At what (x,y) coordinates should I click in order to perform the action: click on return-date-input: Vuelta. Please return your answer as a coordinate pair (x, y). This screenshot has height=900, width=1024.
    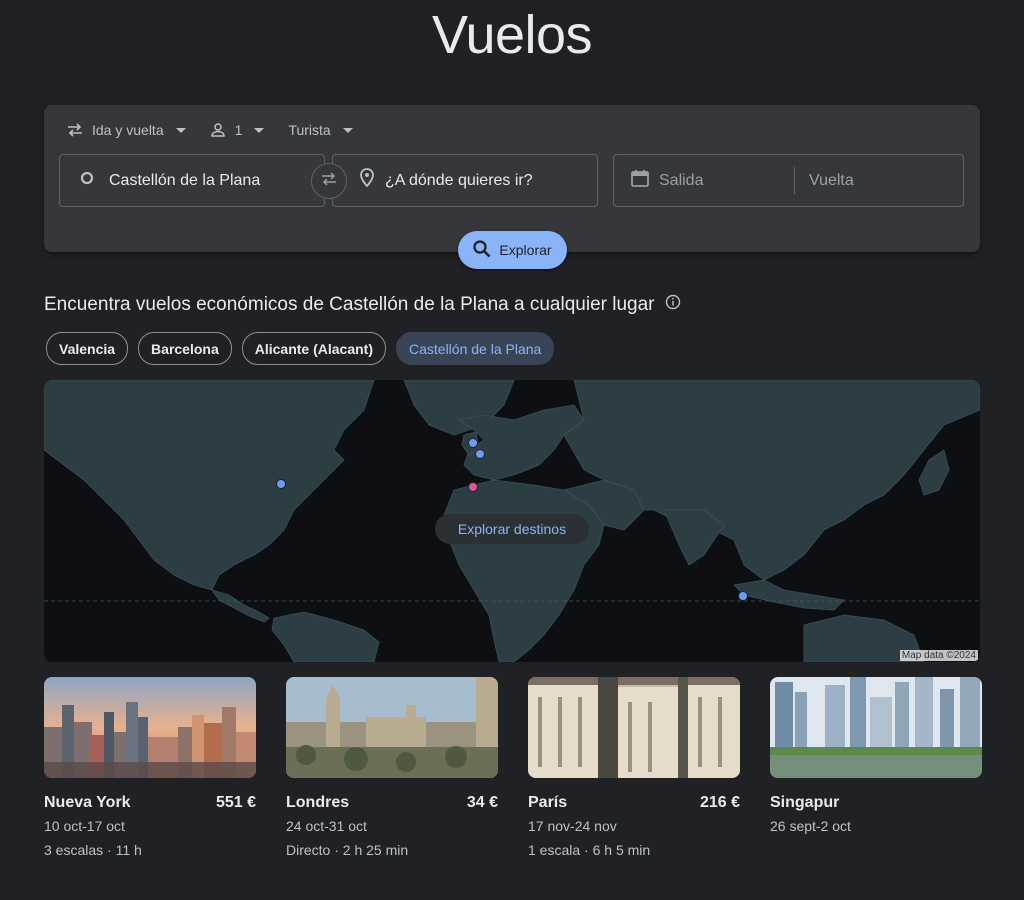
    Looking at the image, I should click on (831, 181).